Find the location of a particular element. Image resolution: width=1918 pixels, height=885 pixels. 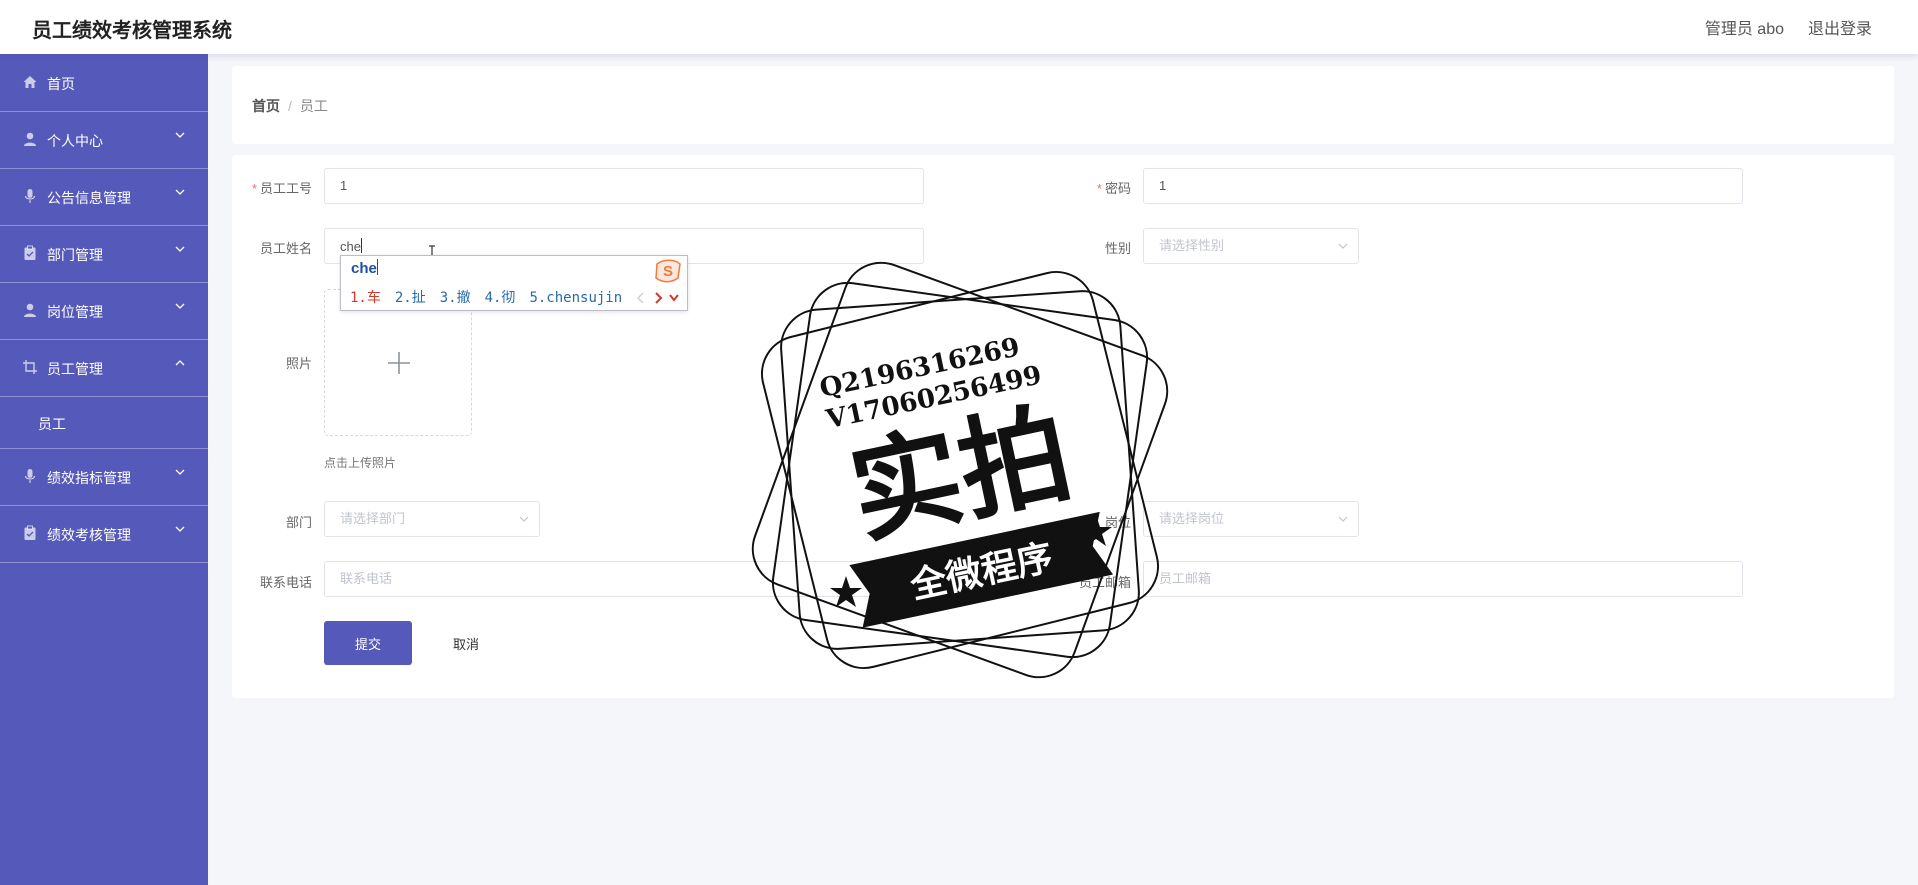

photo-uploader is located at coordinates (398, 362).